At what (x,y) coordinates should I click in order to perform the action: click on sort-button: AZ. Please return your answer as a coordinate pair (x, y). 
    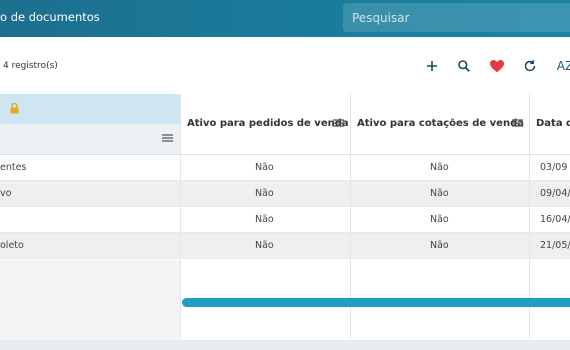
    Looking at the image, I should click on (562, 66).